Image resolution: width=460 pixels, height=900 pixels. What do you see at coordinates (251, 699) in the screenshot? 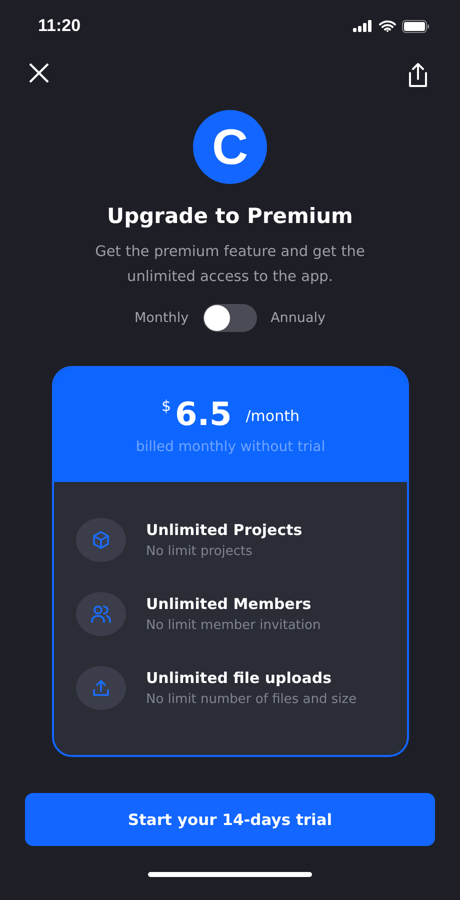
I see `feature-description: No limit number of files and size` at bounding box center [251, 699].